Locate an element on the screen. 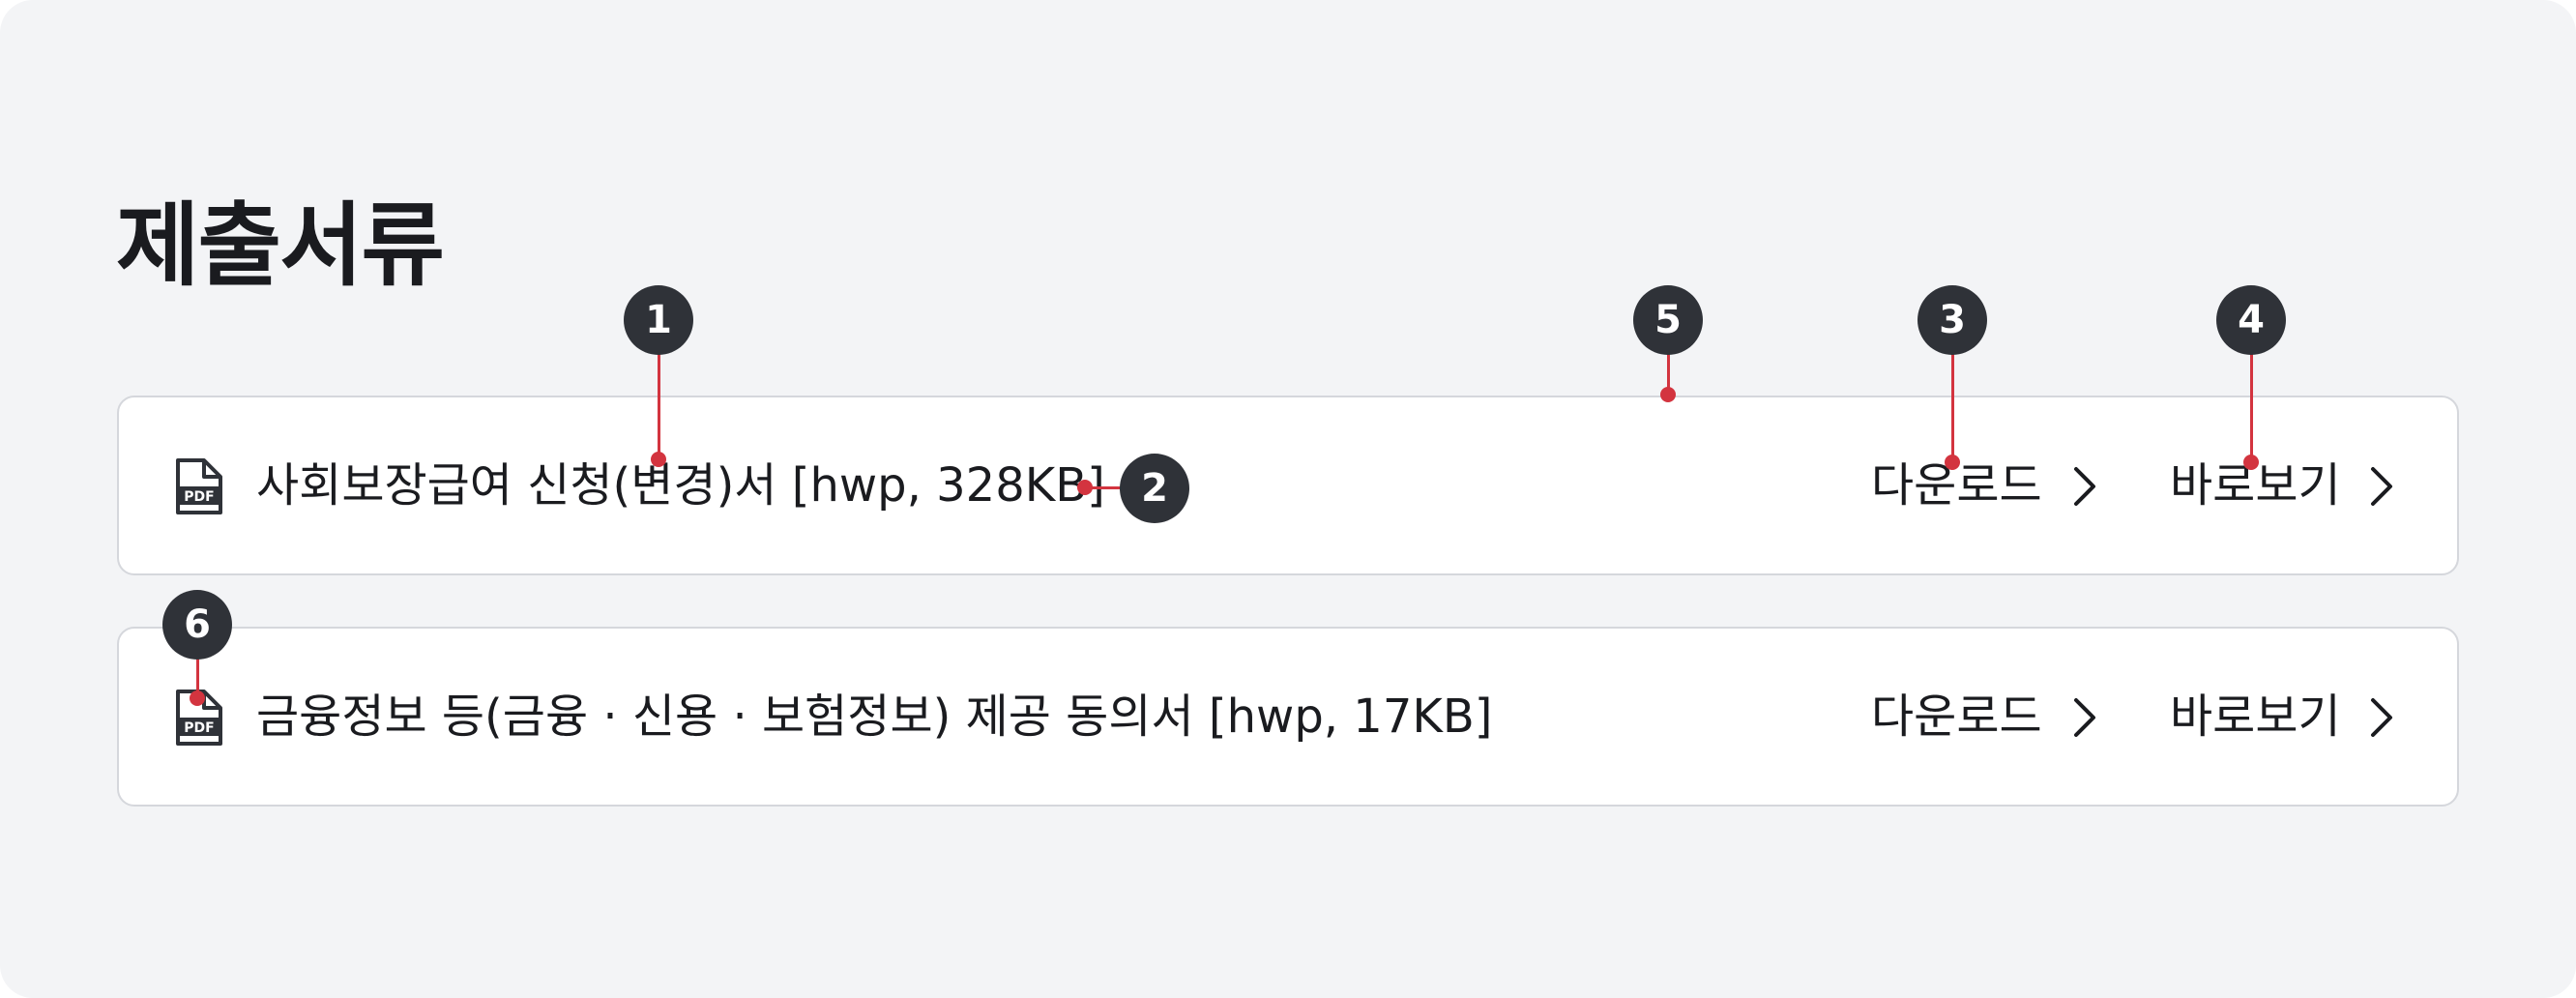 The width and height of the screenshot is (2576, 998). download-label: 다운로드 is located at coordinates (1956, 717).